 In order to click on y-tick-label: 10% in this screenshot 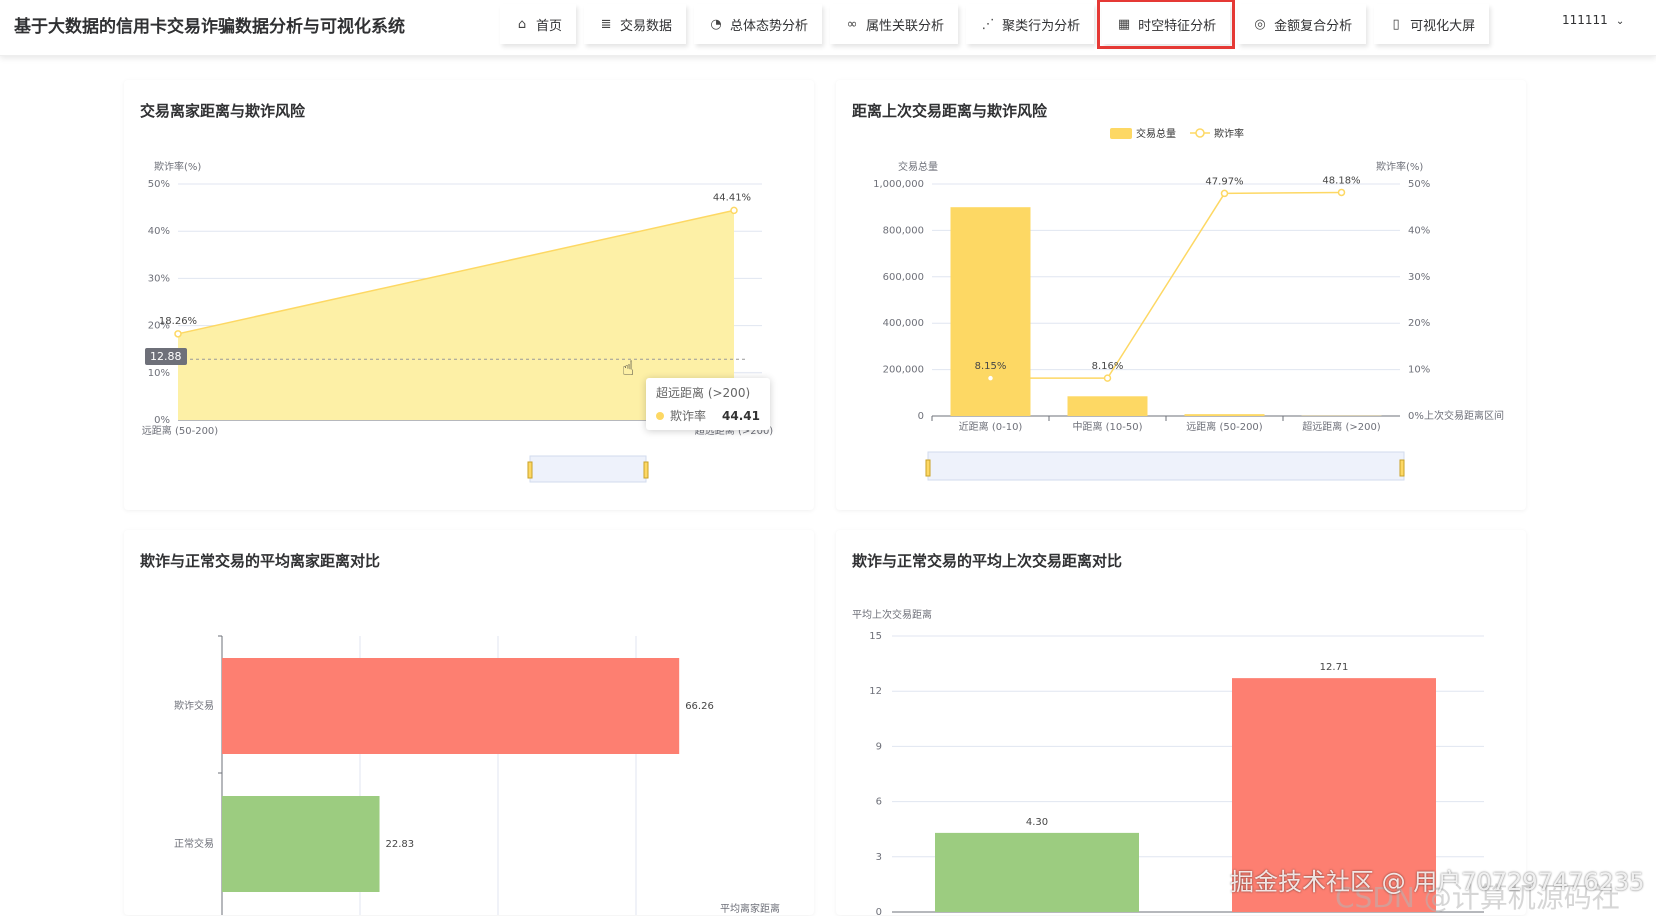, I will do `click(159, 373)`.